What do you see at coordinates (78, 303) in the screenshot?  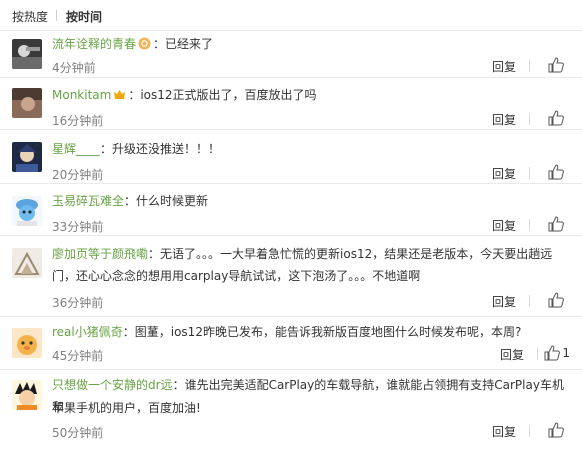 I see `comment-time: 36分钟前` at bounding box center [78, 303].